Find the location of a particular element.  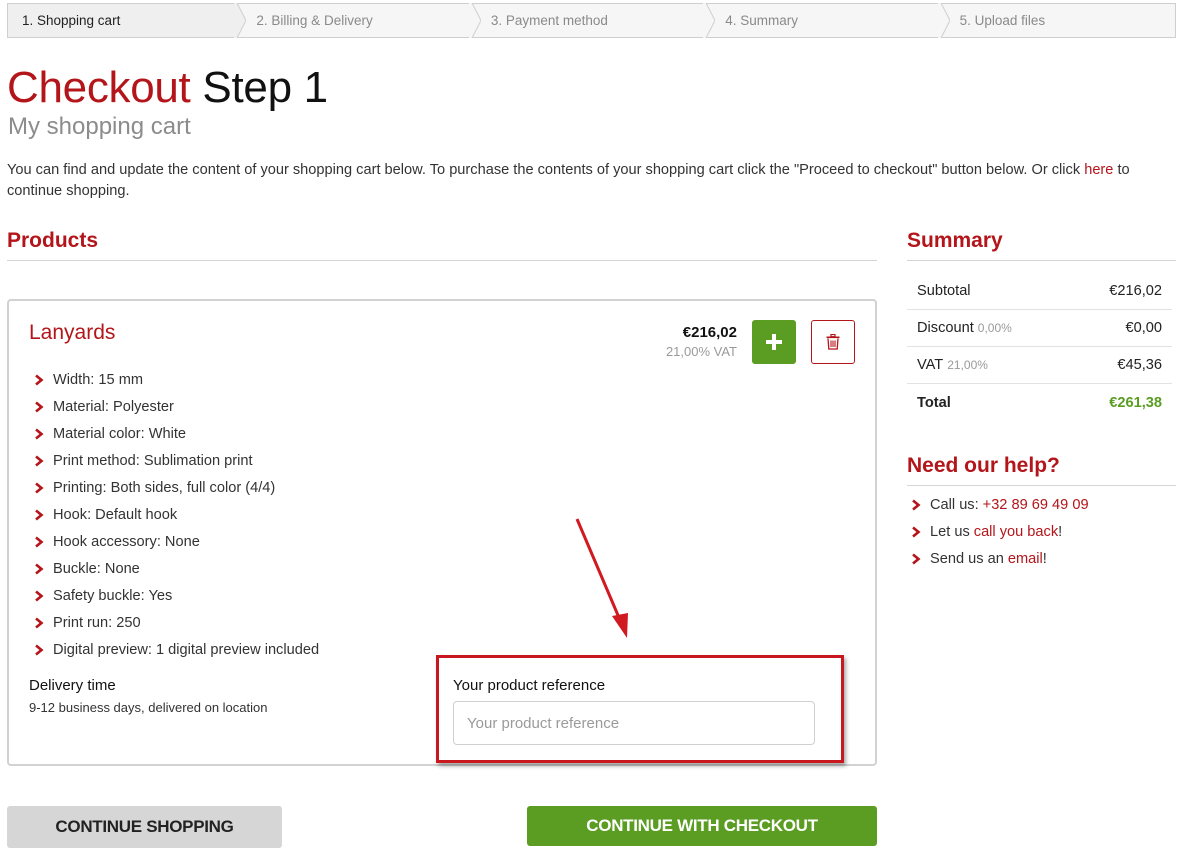

summary-heading: Summary is located at coordinates (1041, 244).